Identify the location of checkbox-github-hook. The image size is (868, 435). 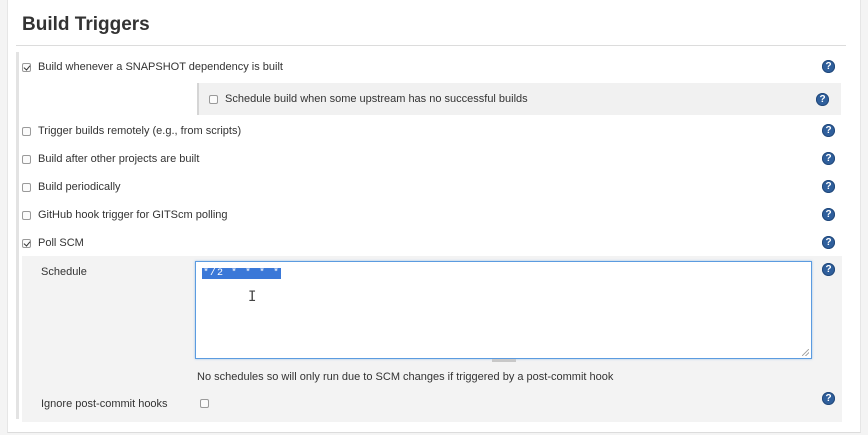
(26, 215).